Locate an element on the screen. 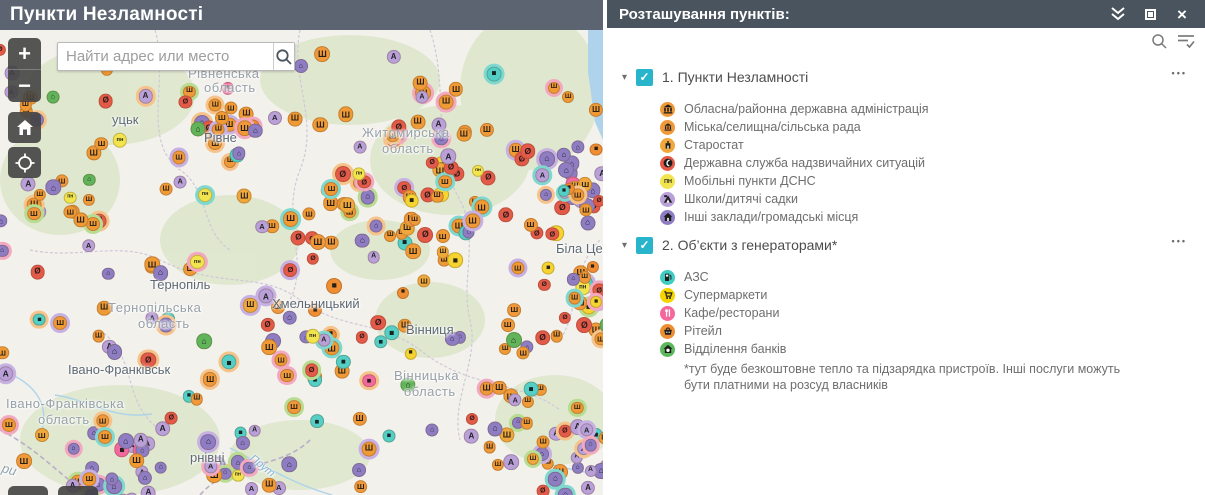 The height and width of the screenshot is (495, 1205). search-button is located at coordinates (283, 56).